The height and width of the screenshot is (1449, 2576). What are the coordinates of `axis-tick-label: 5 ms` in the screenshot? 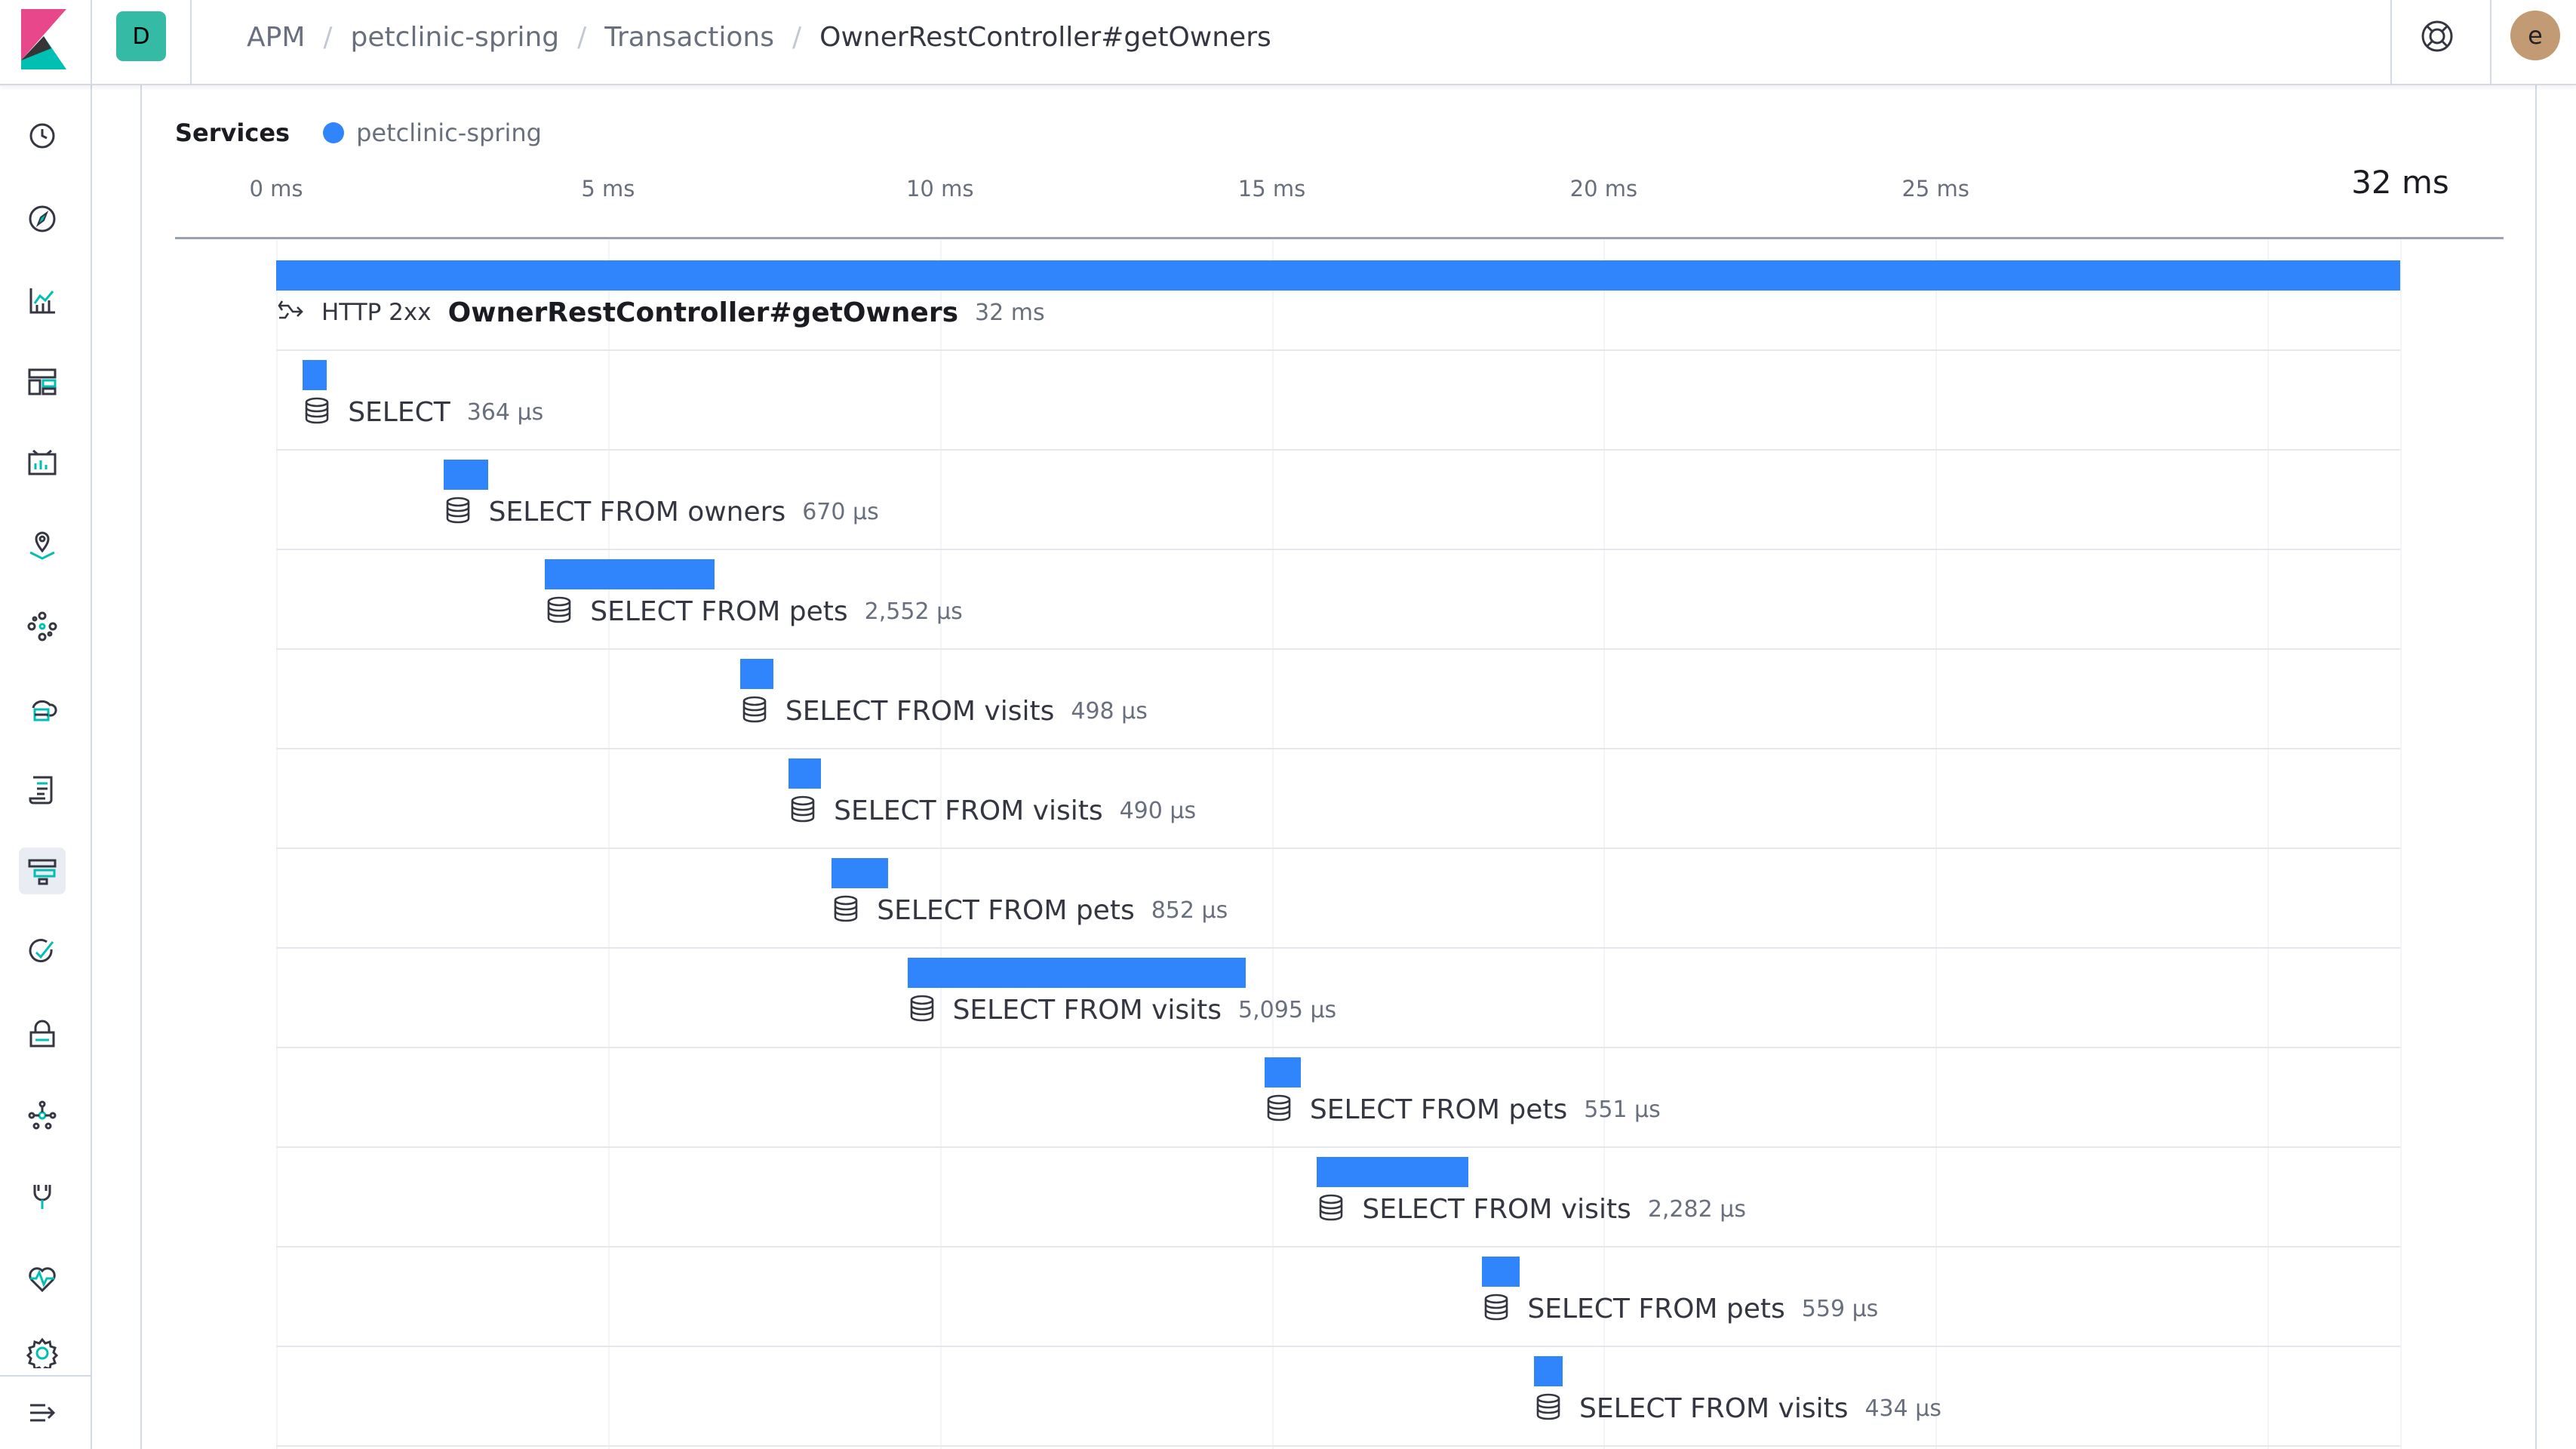 It's located at (608, 189).